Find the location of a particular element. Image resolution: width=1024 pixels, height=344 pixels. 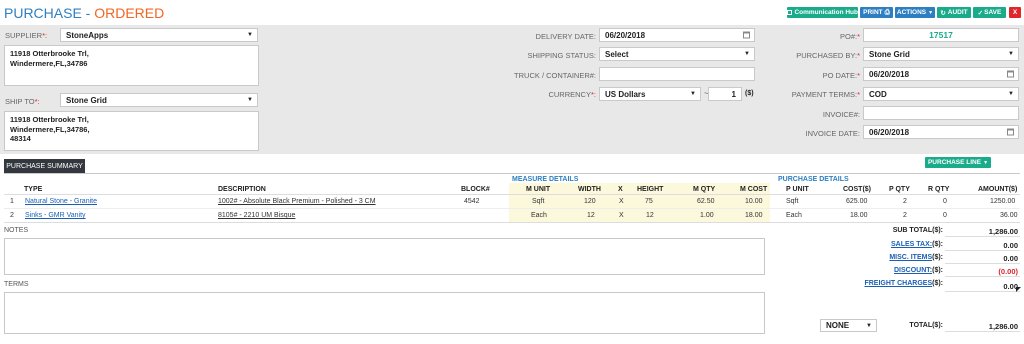

discount-row: DISCOUNT:($): is located at coordinates (918, 270).